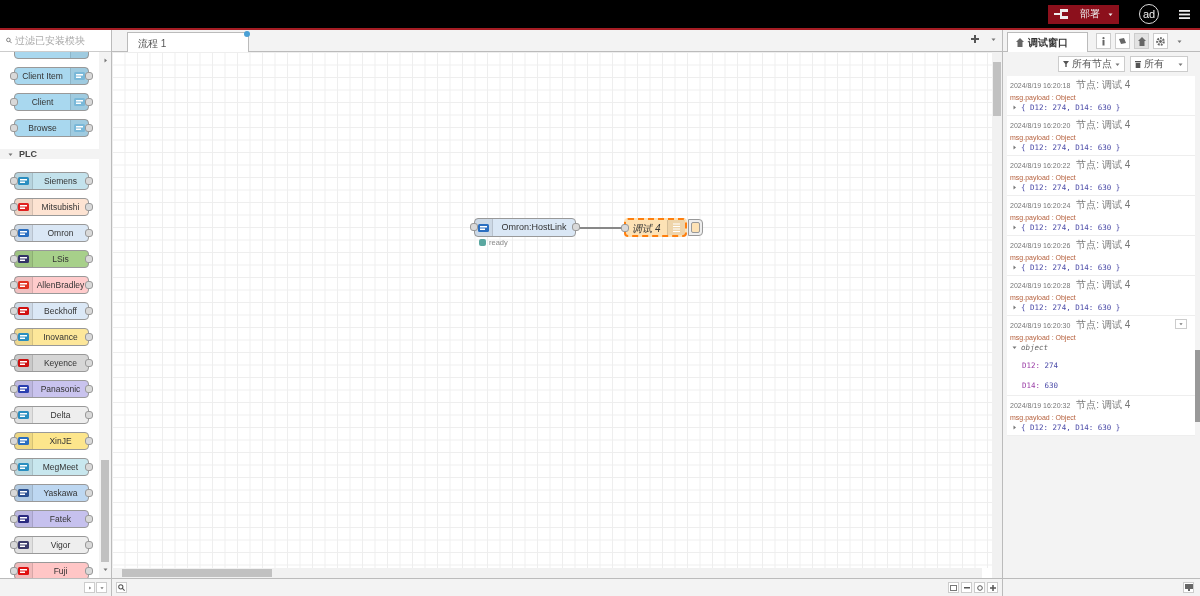 This screenshot has height=596, width=1200. Describe the element at coordinates (101, 587) in the screenshot. I see `expand-button` at that location.